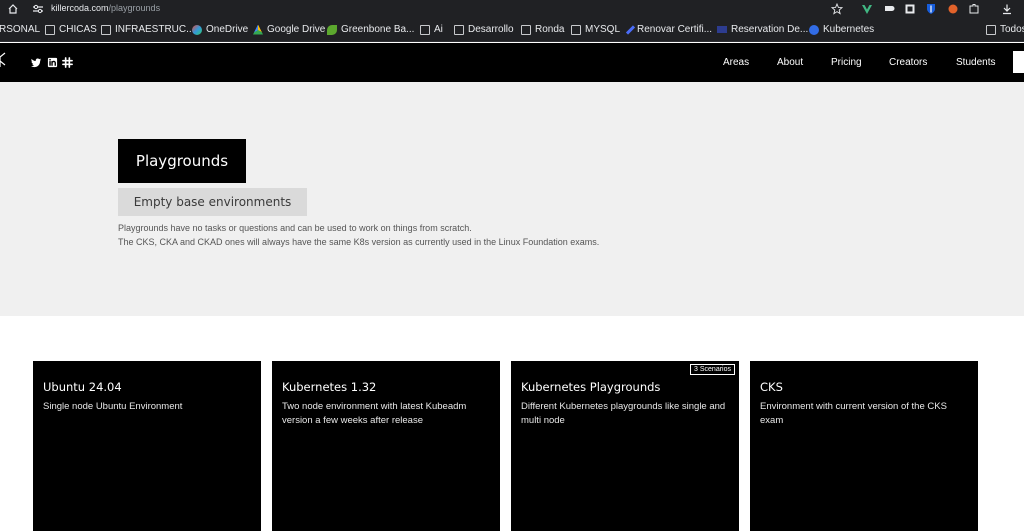  What do you see at coordinates (931, 9) in the screenshot?
I see `bitwarden-icon` at bounding box center [931, 9].